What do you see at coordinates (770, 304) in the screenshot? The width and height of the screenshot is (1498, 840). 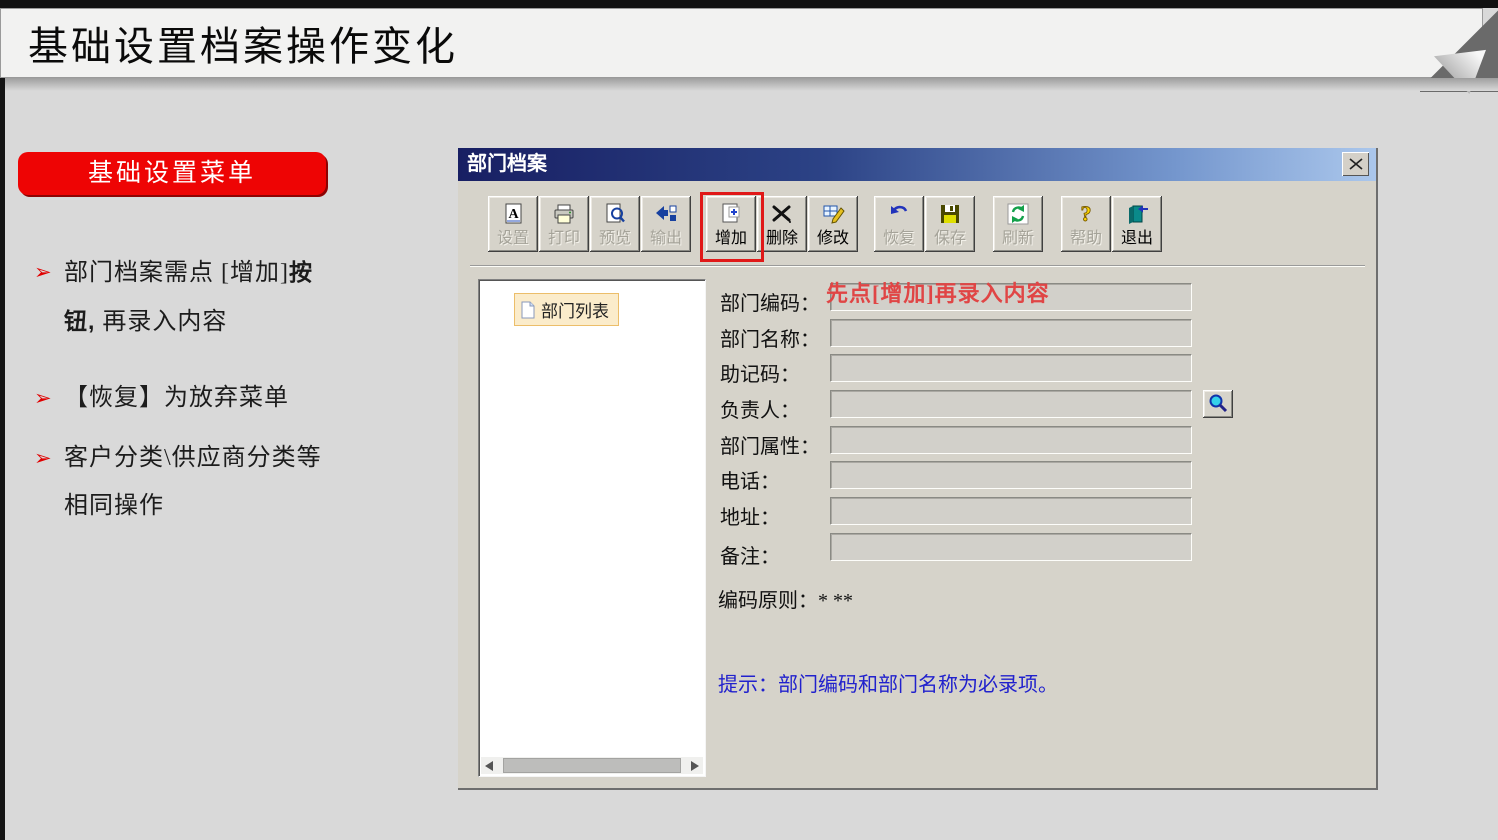 I see `field-label-code: 部门编码：` at bounding box center [770, 304].